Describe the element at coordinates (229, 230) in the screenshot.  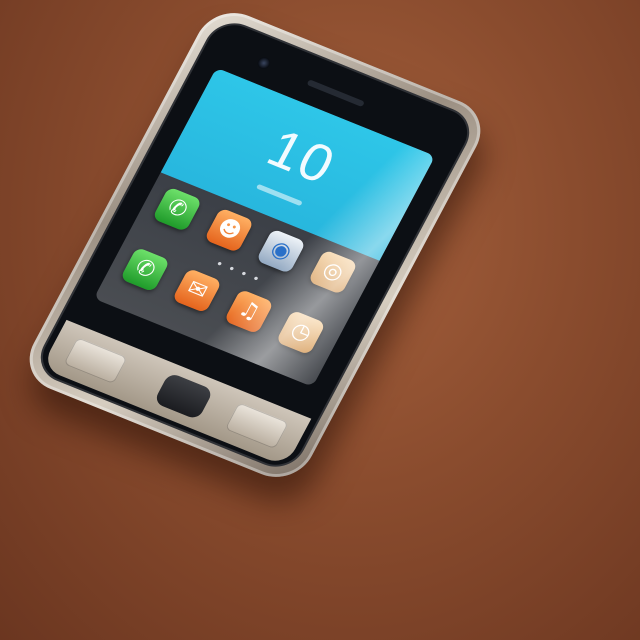
I see `contacts-app-icon: ☻` at that location.